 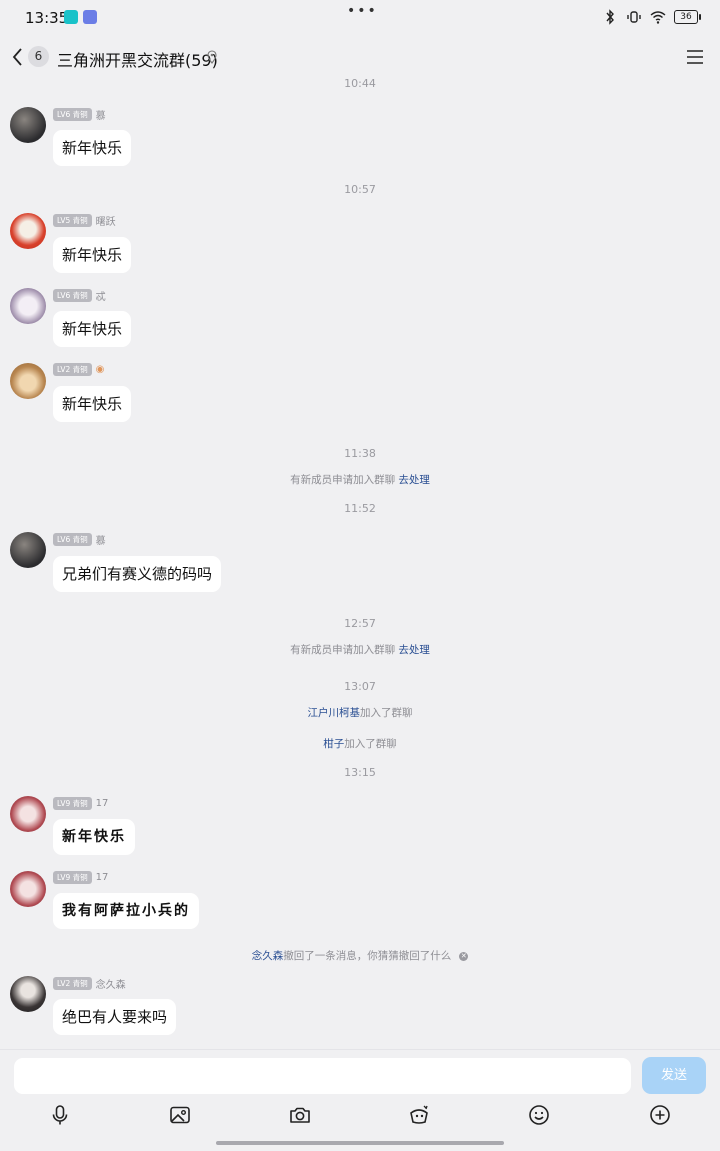 I want to click on monkey-emoji-icon: ◉, so click(x=100, y=369).